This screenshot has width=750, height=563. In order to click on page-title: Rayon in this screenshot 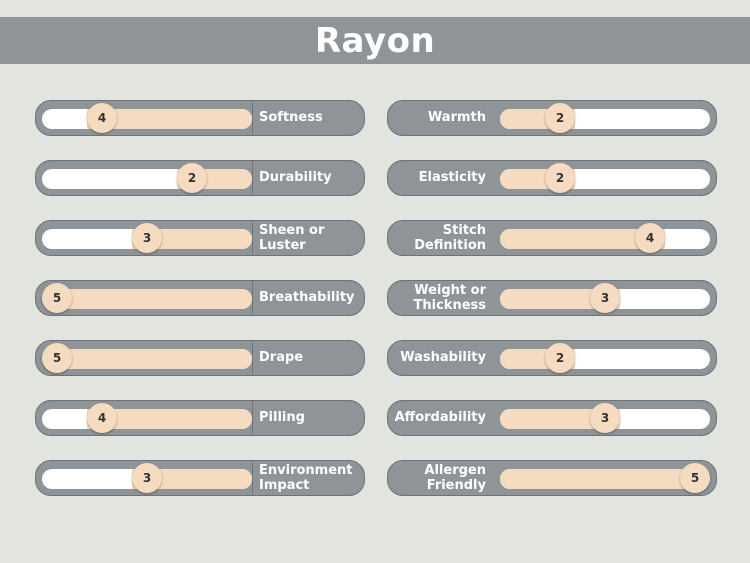, I will do `click(375, 40)`.